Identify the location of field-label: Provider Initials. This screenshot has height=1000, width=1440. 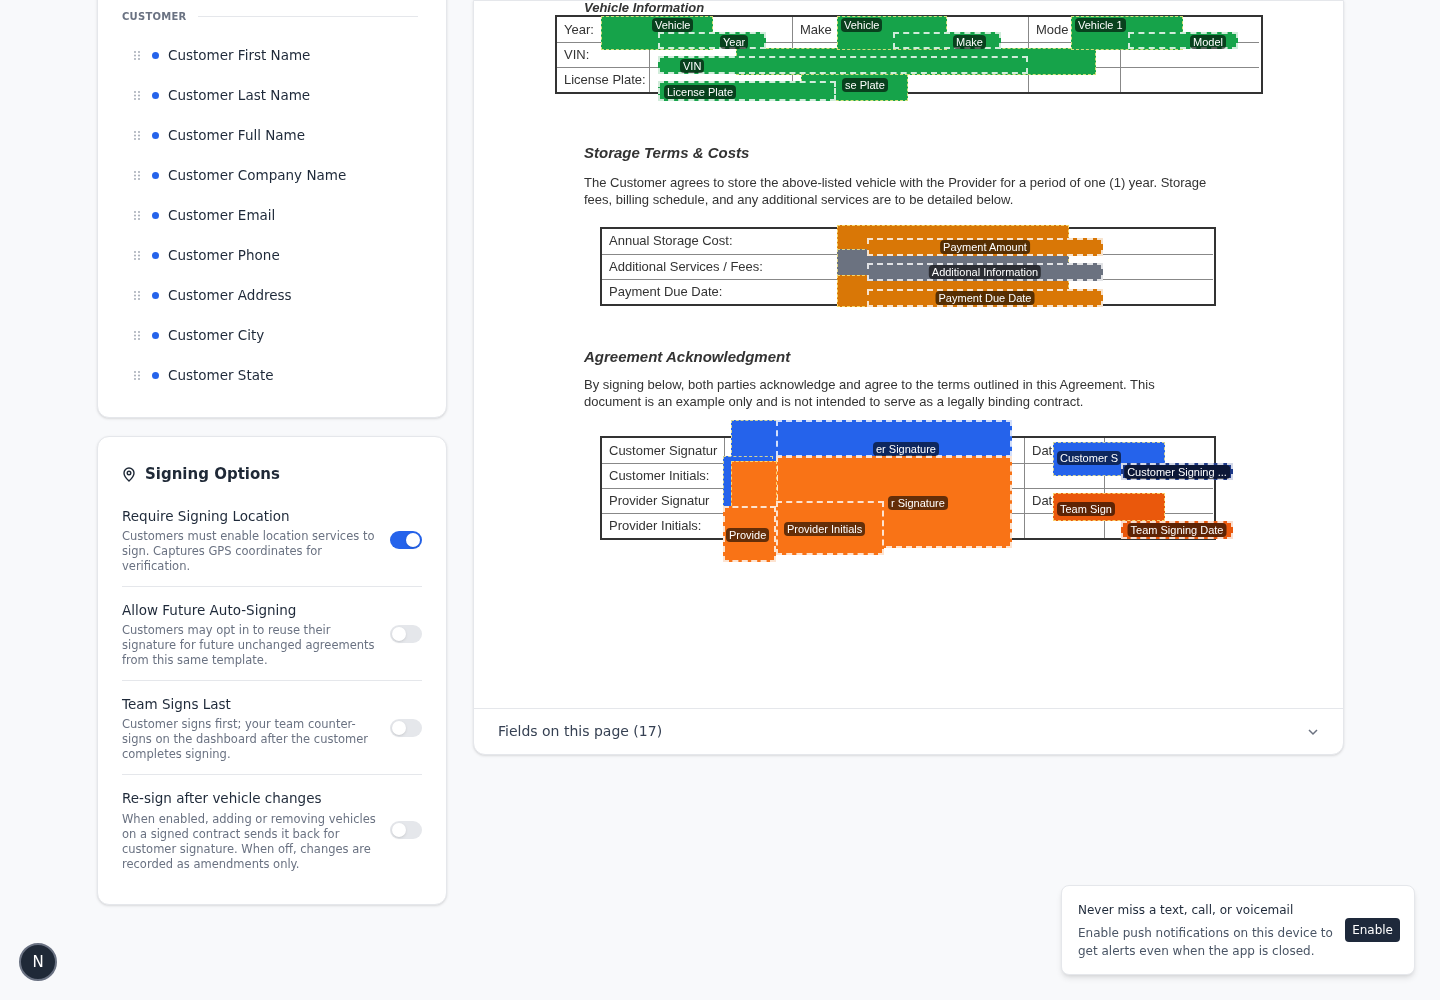
(825, 529).